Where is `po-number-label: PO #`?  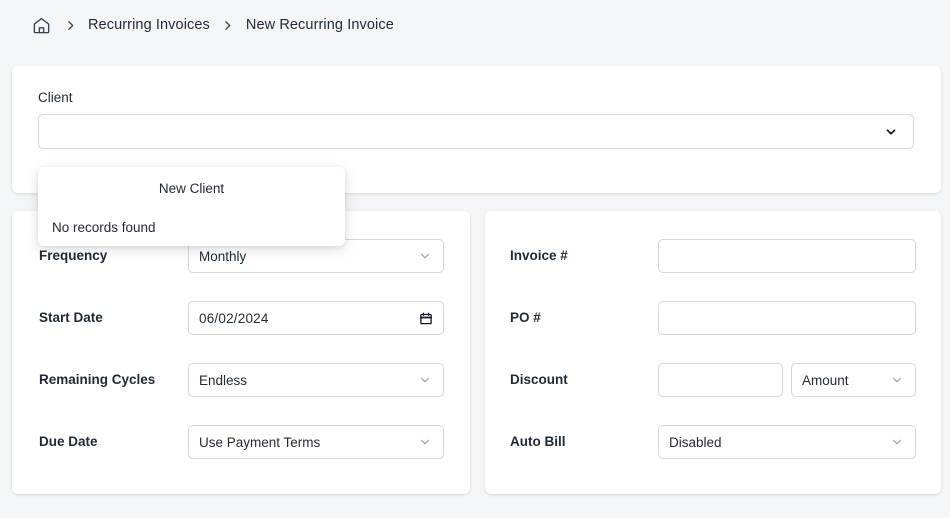 po-number-label: PO # is located at coordinates (525, 317).